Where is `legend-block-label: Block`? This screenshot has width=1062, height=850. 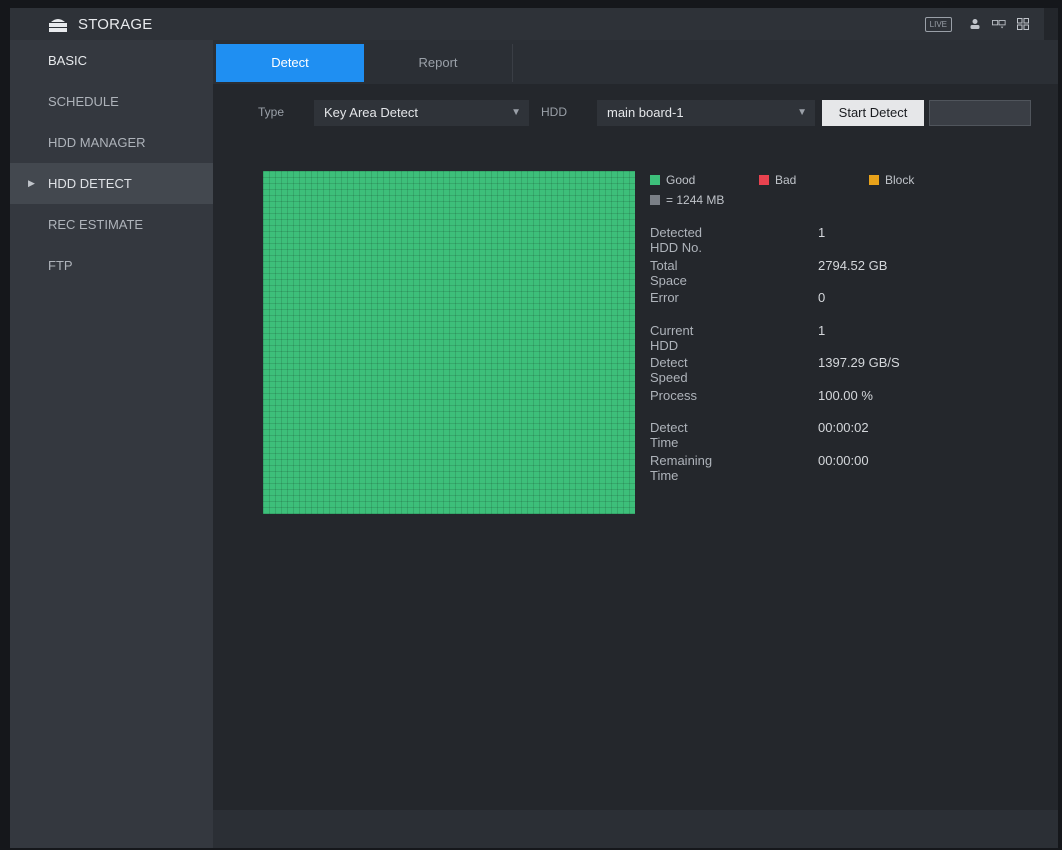 legend-block-label: Block is located at coordinates (900, 180).